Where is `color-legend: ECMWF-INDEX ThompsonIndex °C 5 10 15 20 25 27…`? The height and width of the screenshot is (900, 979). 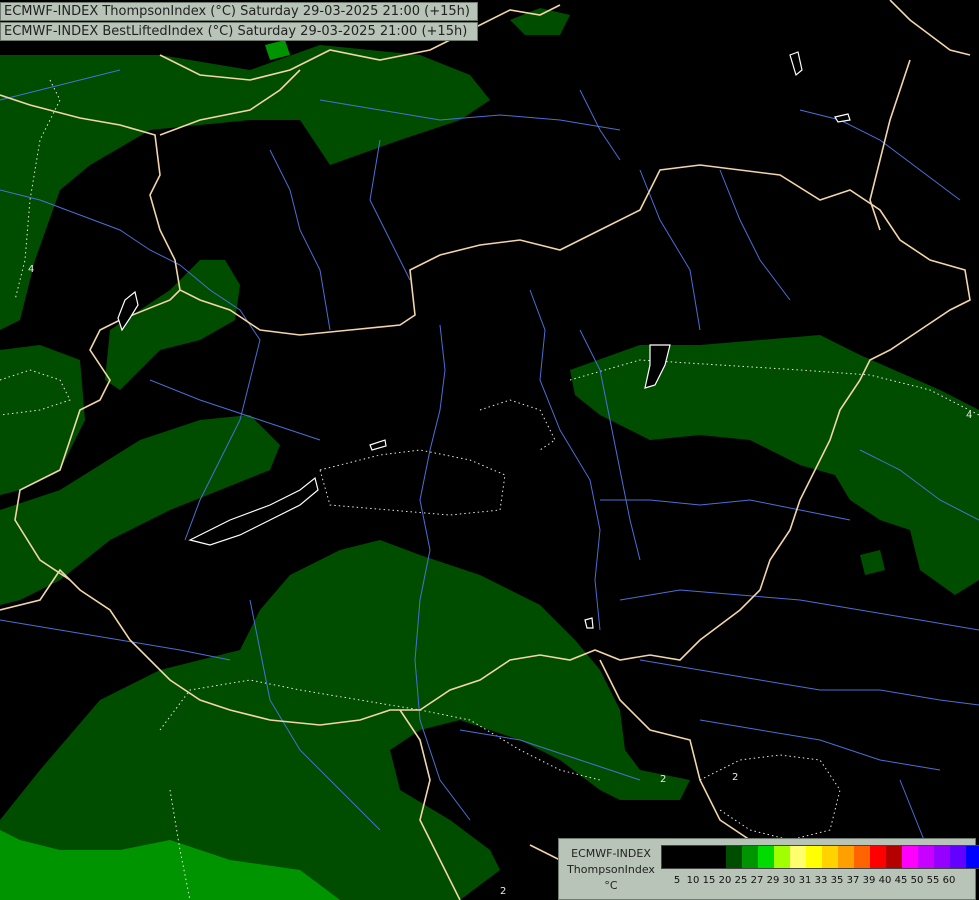
color-legend: ECMWF-INDEX ThompsonIndex °C 5 10 15 20 25 27… is located at coordinates (768, 869).